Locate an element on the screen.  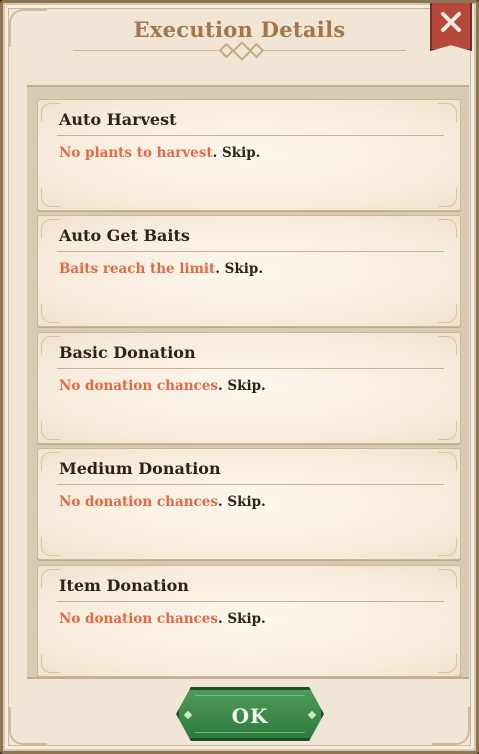
task-title: Medium Donation is located at coordinates (140, 468).